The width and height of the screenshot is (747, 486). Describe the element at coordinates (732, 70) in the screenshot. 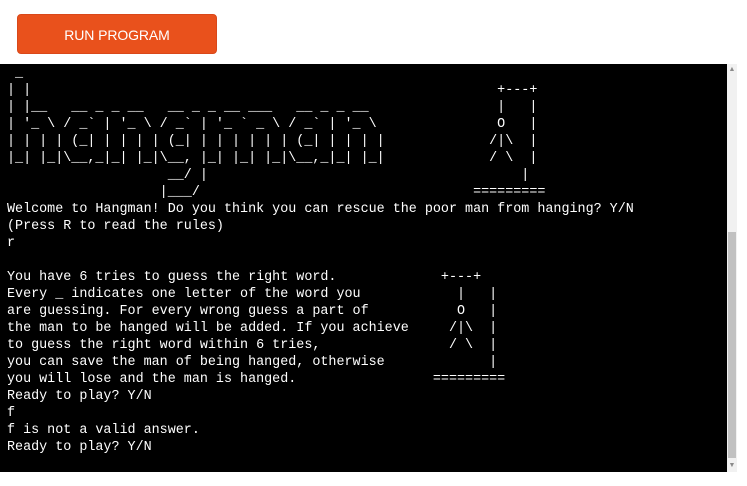

I see `scroll-up-arrow-icon: ▲` at that location.